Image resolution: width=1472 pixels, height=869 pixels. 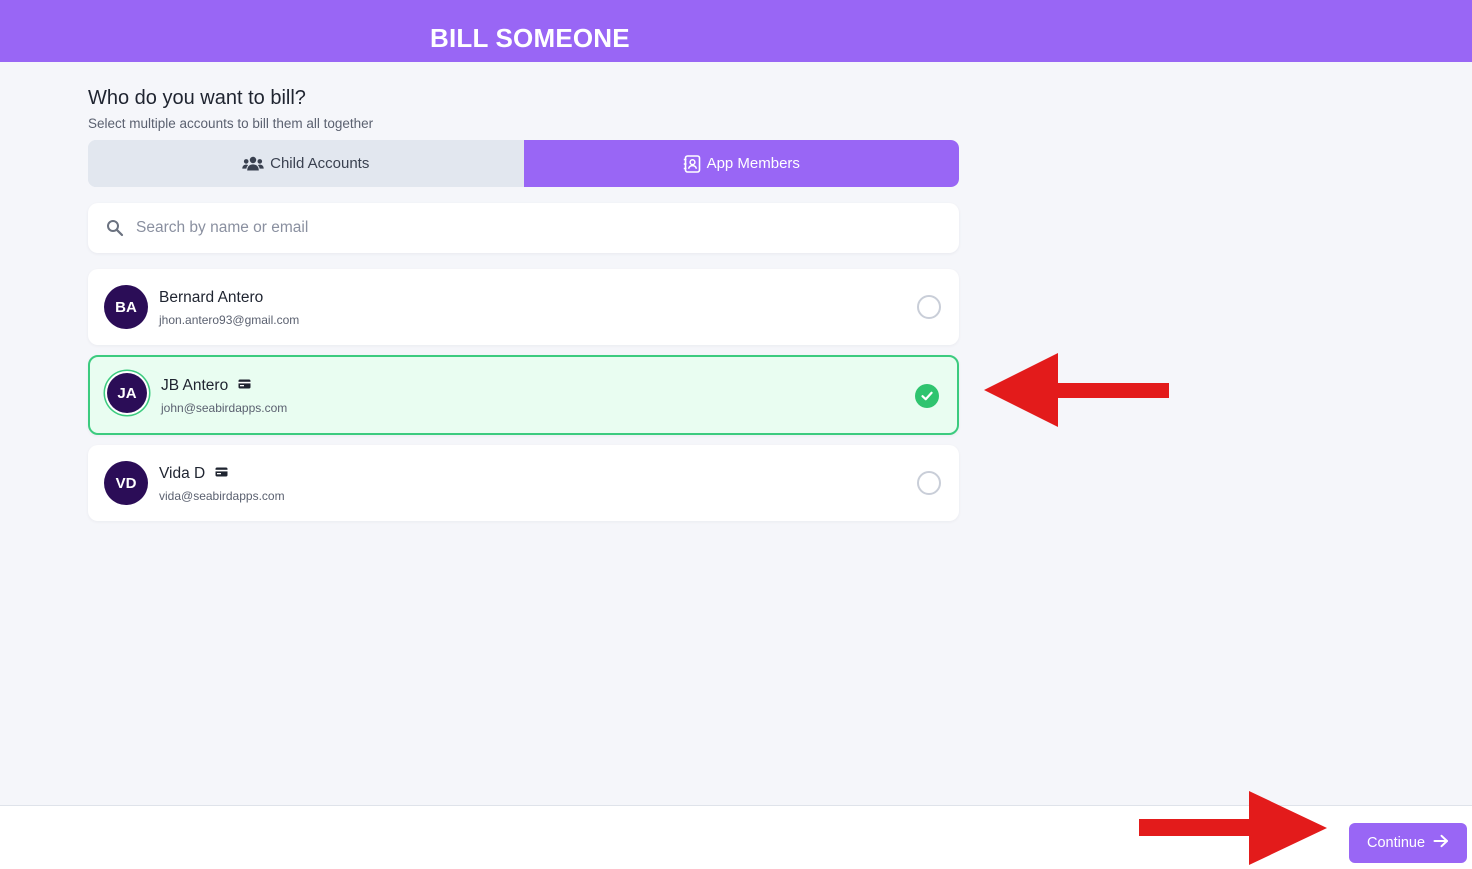 What do you see at coordinates (253, 164) in the screenshot?
I see `users-icon` at bounding box center [253, 164].